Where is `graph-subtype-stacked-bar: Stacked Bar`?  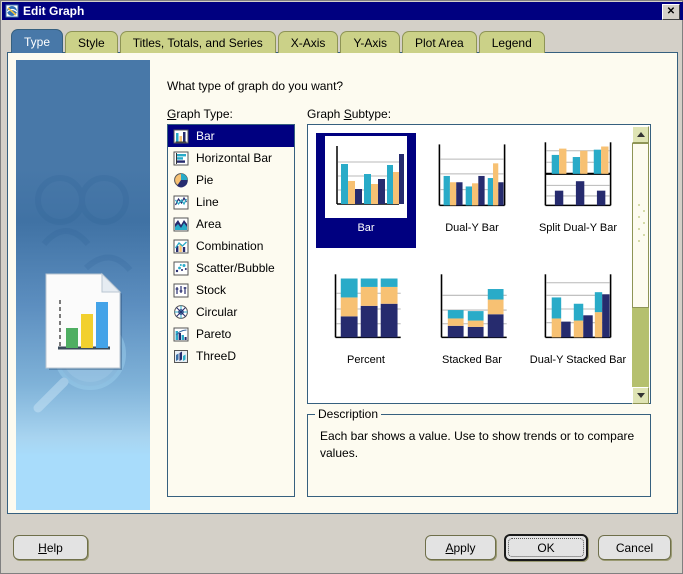
graph-subtype-stacked-bar: Stacked Bar is located at coordinates (472, 322).